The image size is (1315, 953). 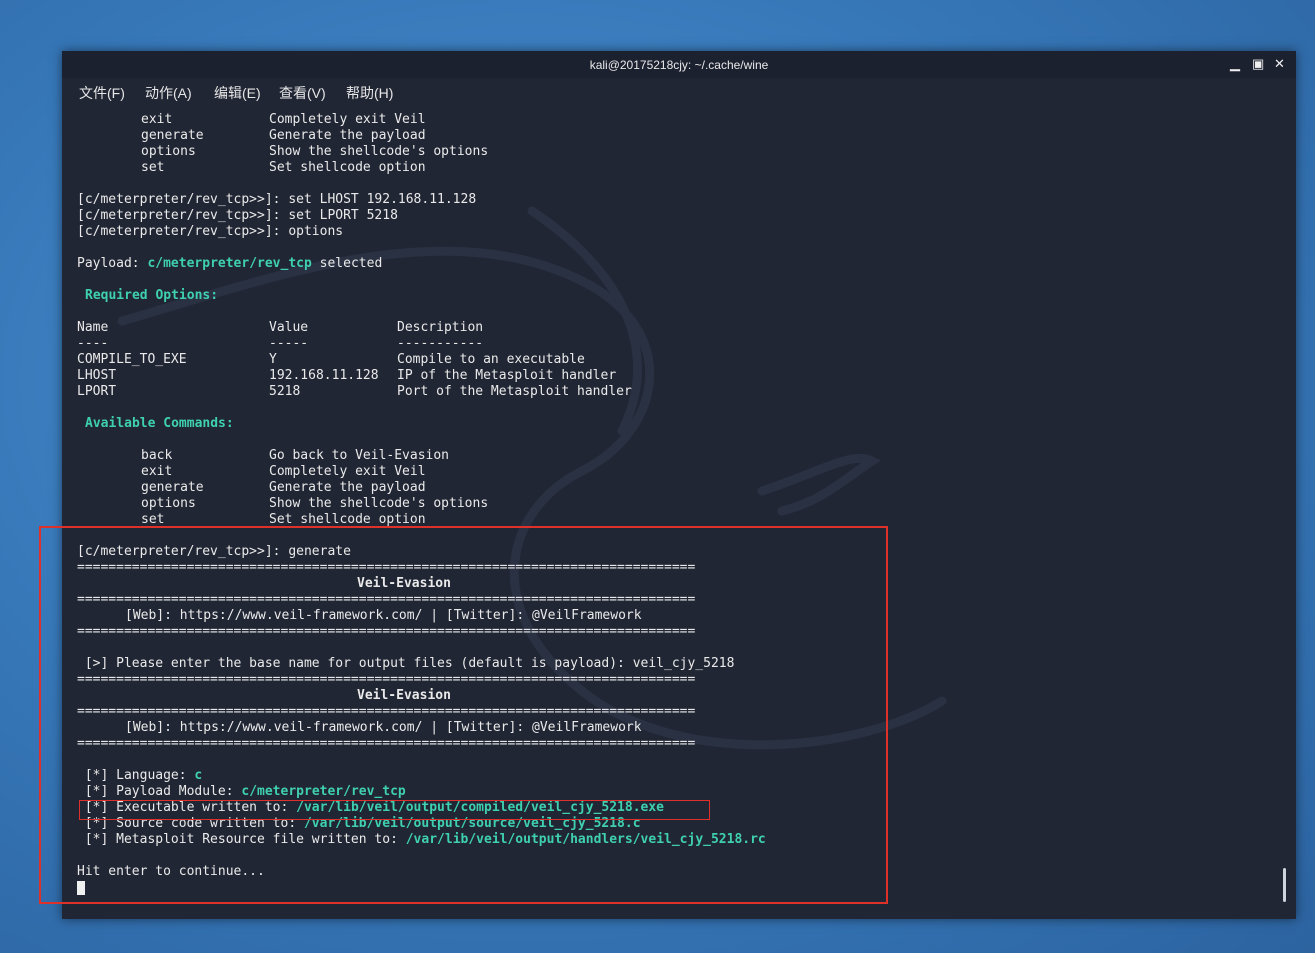 I want to click on option-name: COMPILE_TO_EXE, so click(x=132, y=359).